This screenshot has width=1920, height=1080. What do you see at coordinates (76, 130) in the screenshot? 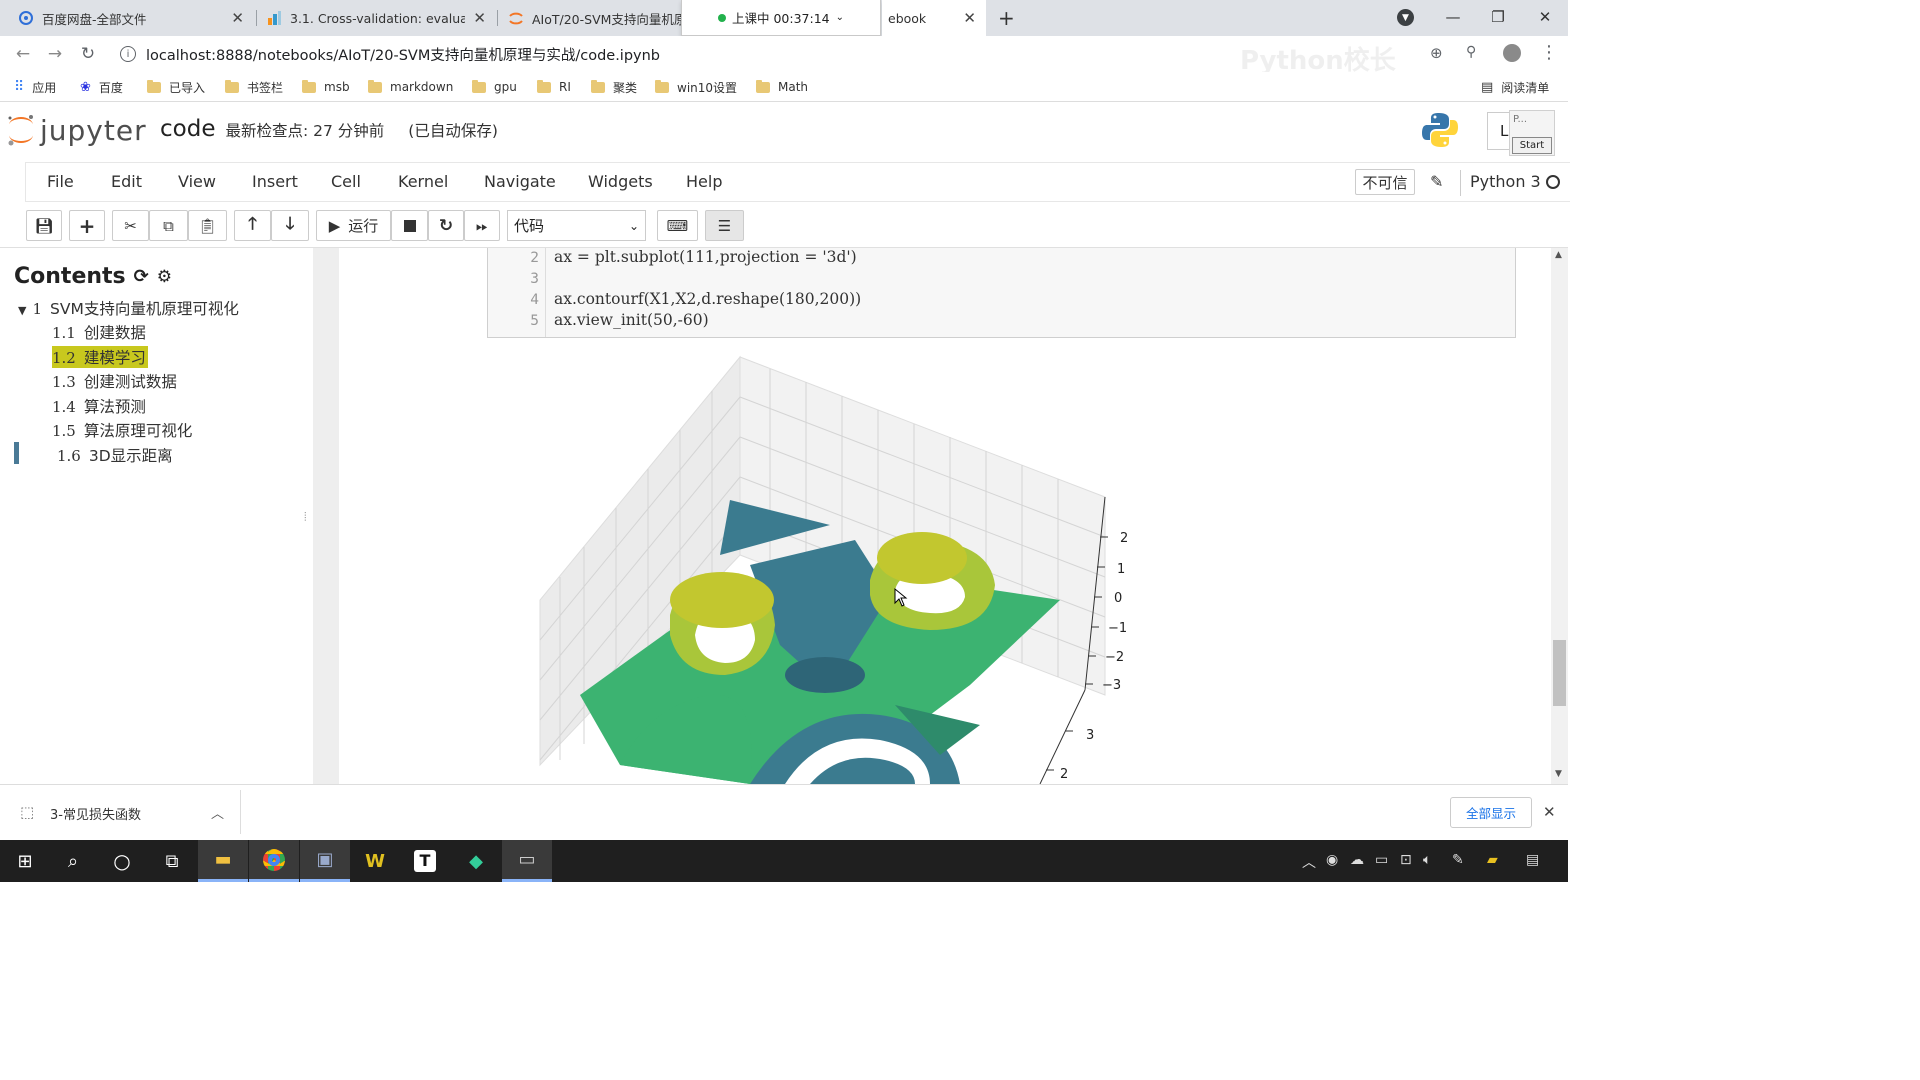
I see `jupyter-logo: jupyter` at bounding box center [76, 130].